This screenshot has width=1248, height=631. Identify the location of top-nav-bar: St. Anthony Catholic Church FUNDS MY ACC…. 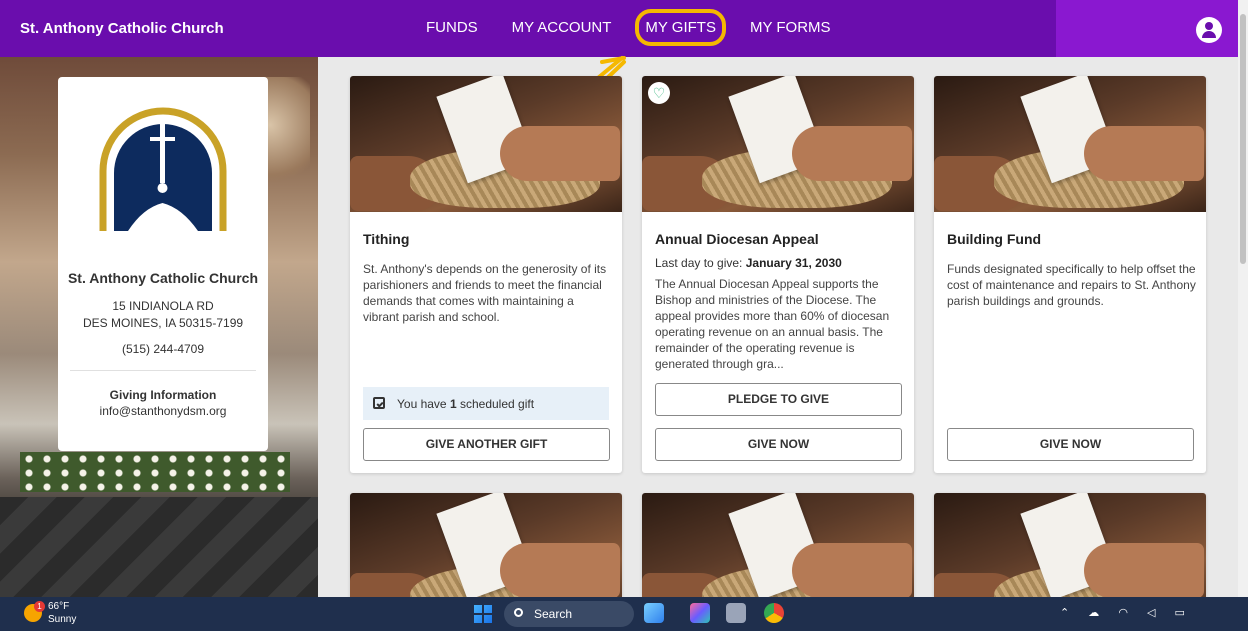
(619, 28).